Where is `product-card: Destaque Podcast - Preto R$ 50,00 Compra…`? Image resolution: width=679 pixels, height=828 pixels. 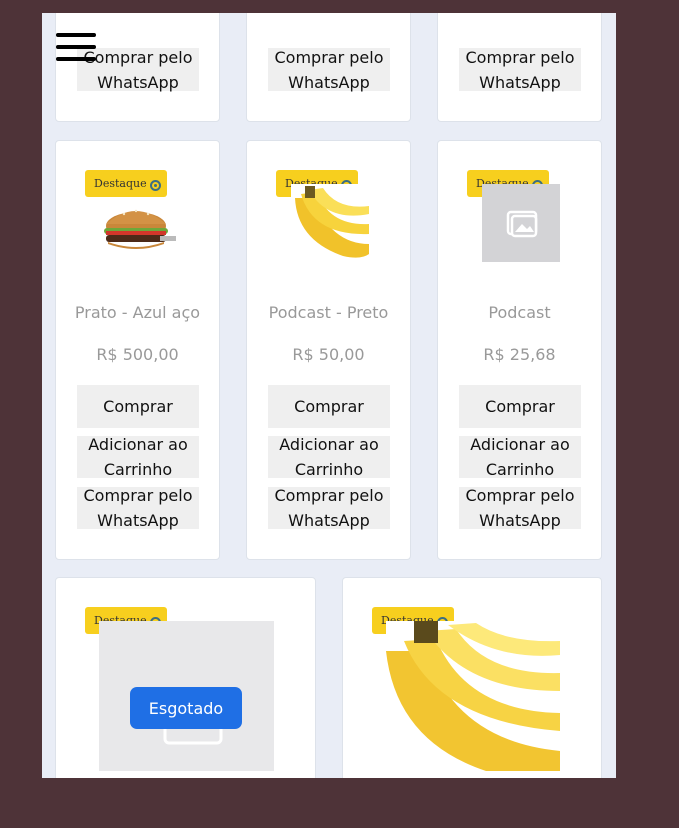 product-card: Destaque Podcast - Preto R$ 50,00 Compra… is located at coordinates (328, 350).